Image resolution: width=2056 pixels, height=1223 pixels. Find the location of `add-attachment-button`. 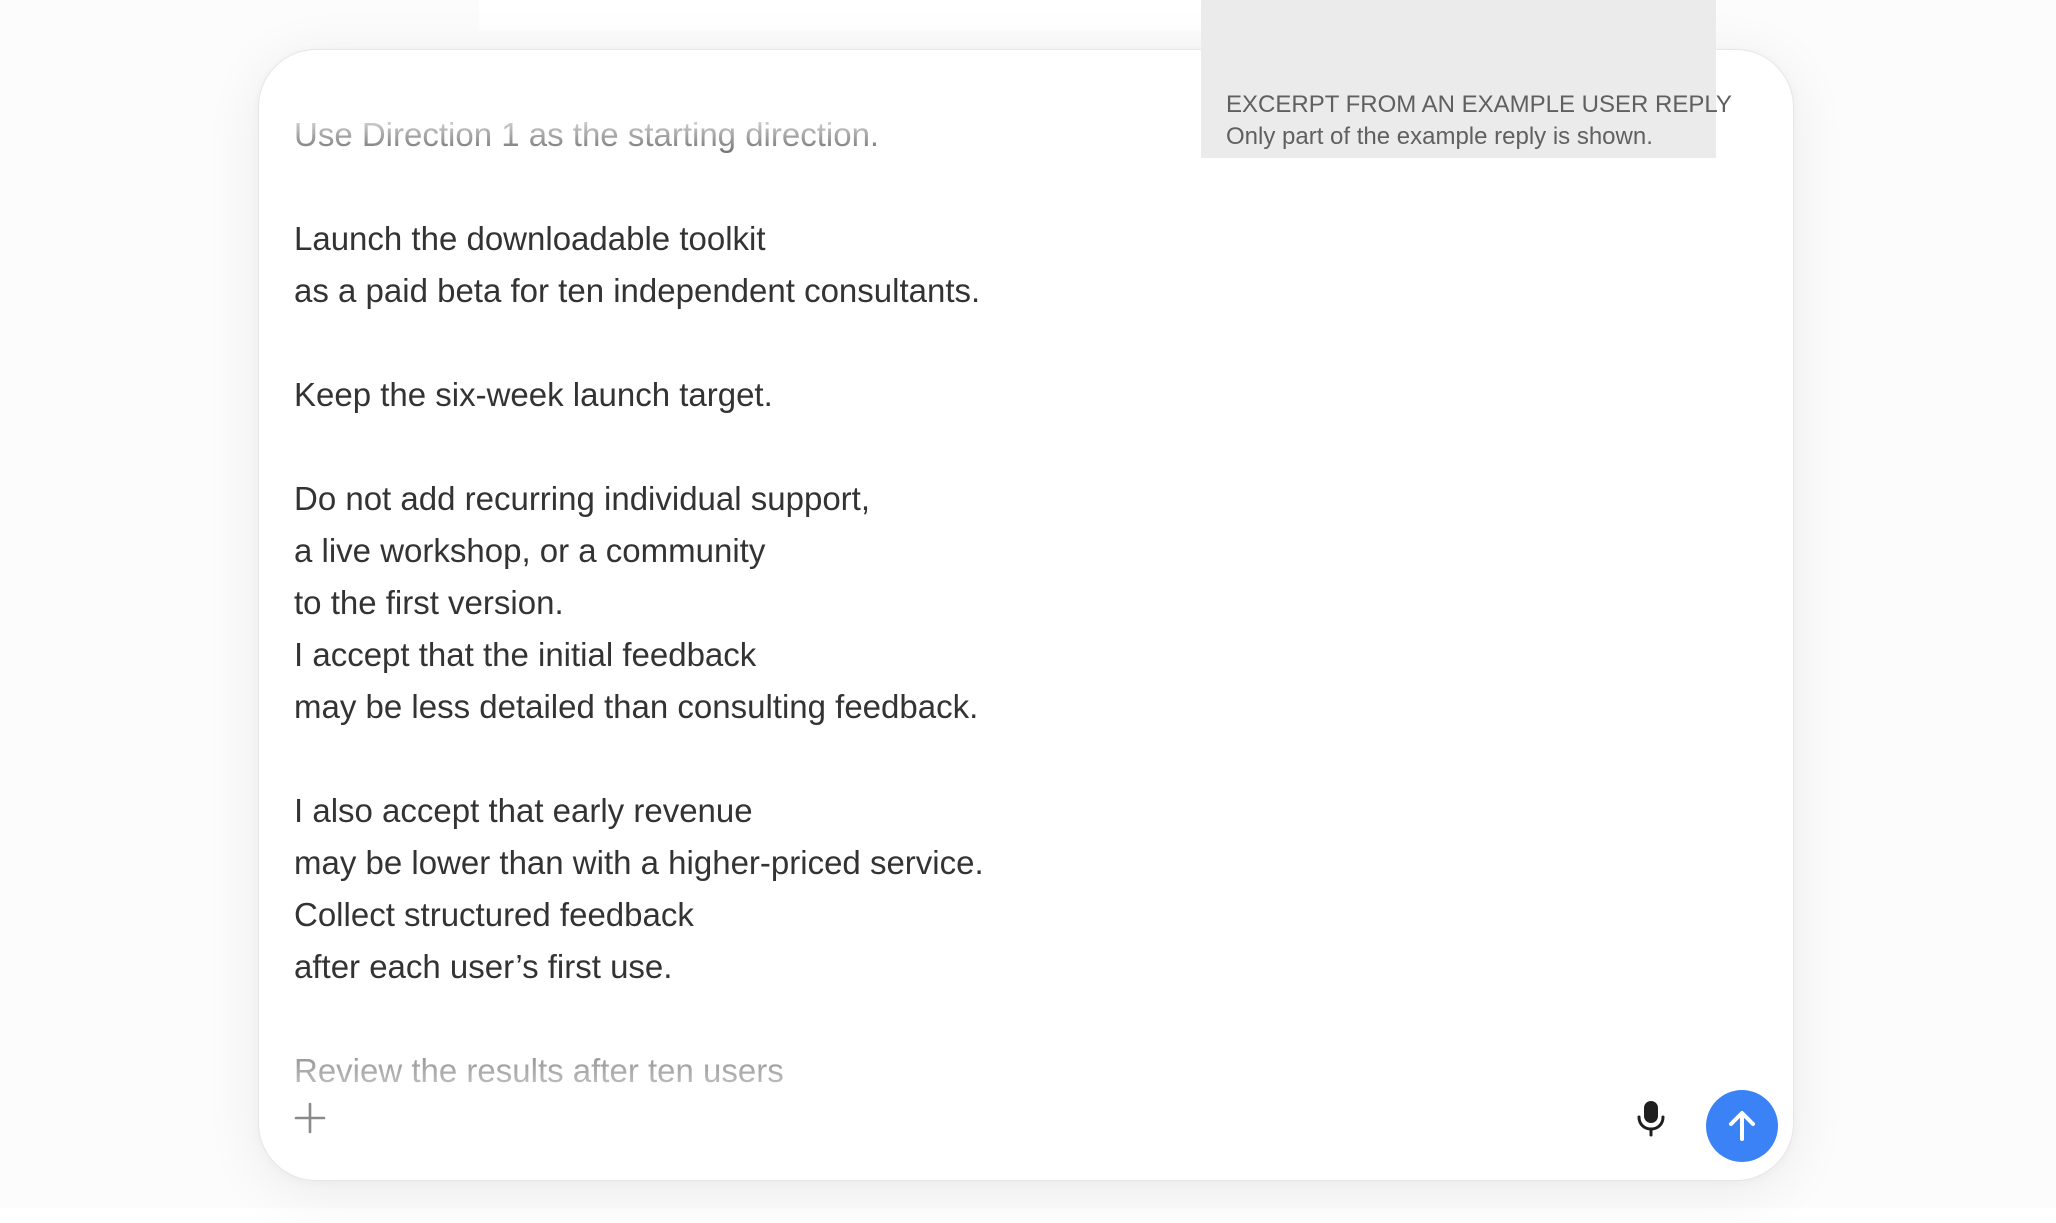

add-attachment-button is located at coordinates (310, 1118).